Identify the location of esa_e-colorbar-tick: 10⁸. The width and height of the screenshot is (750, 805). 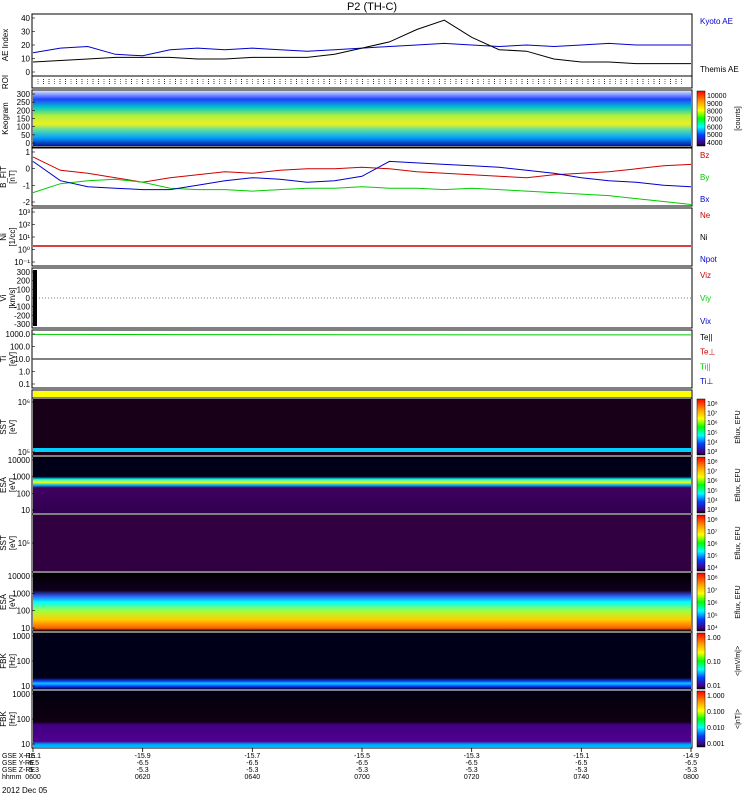
(712, 462).